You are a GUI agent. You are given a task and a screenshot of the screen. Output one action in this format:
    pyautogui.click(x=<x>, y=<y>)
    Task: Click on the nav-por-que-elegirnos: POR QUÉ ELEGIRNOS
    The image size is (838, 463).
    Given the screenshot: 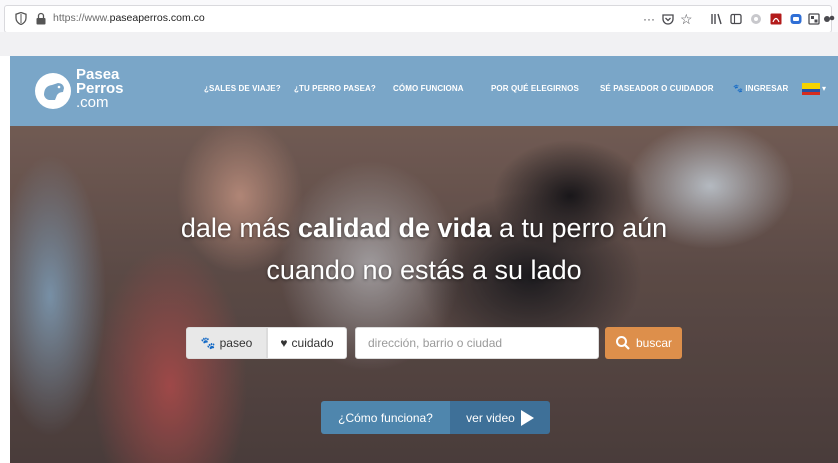 What is the action you would take?
    pyautogui.click(x=535, y=88)
    